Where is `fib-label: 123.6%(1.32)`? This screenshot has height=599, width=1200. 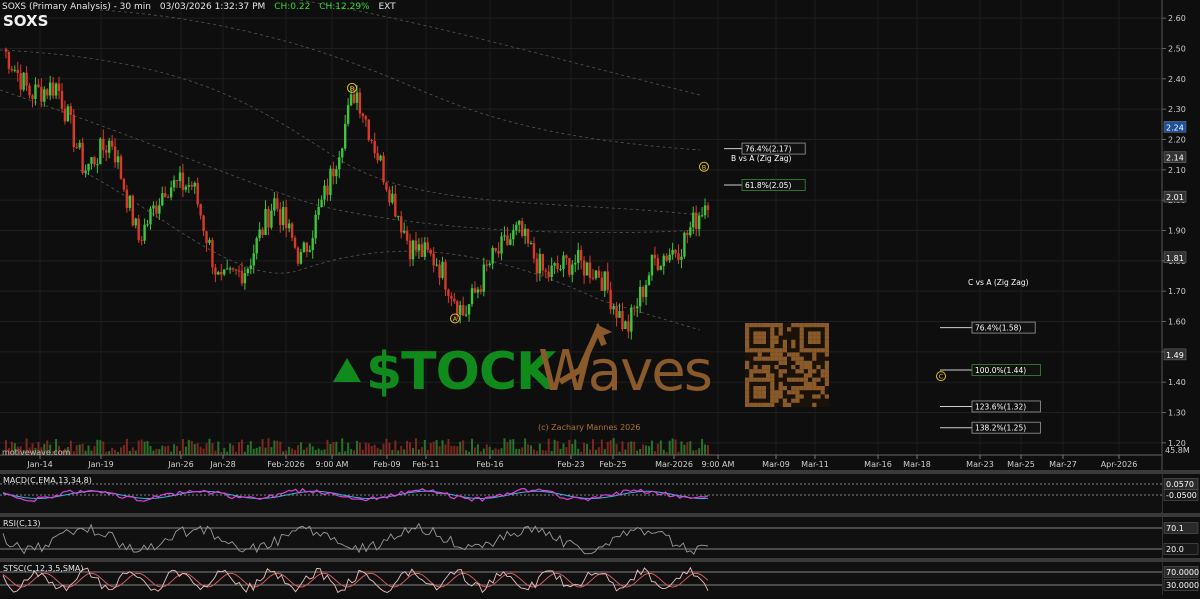 fib-label: 123.6%(1.32) is located at coordinates (1000, 406).